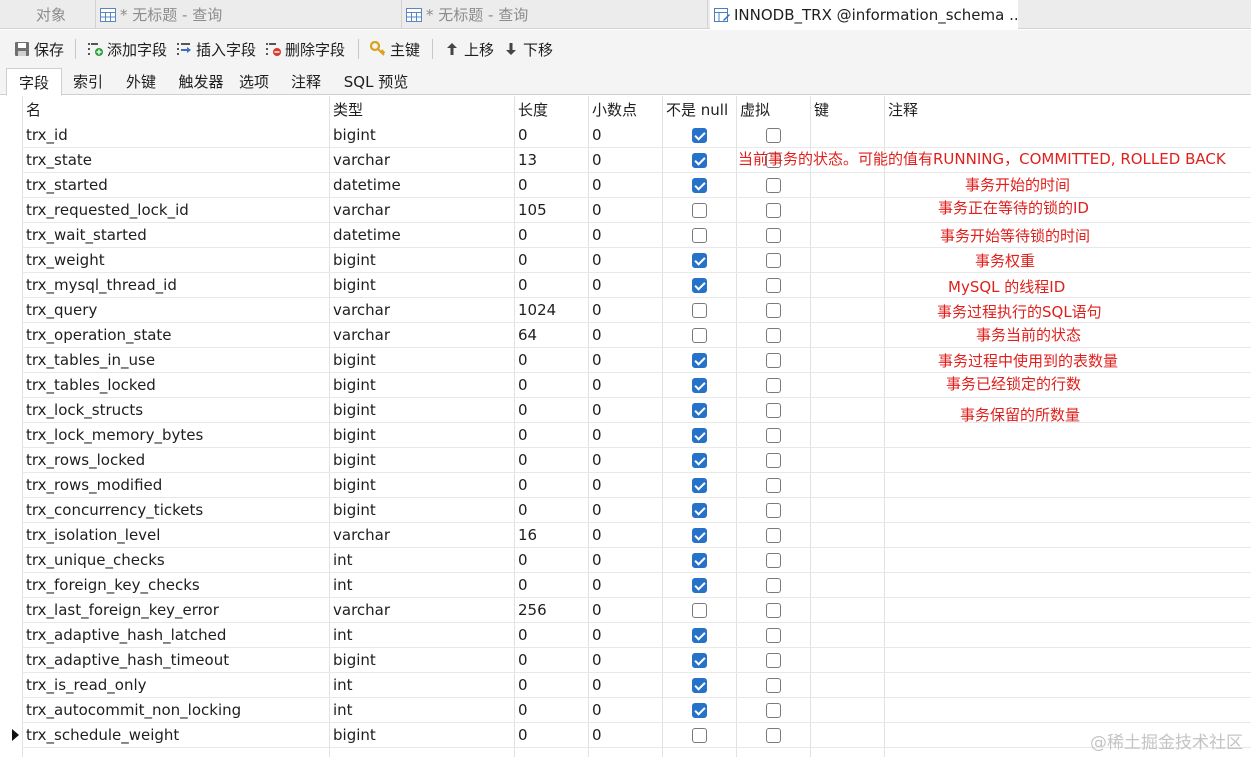  What do you see at coordinates (175, 735) in the screenshot?
I see `field-name-cell: trx_schedule_weight` at bounding box center [175, 735].